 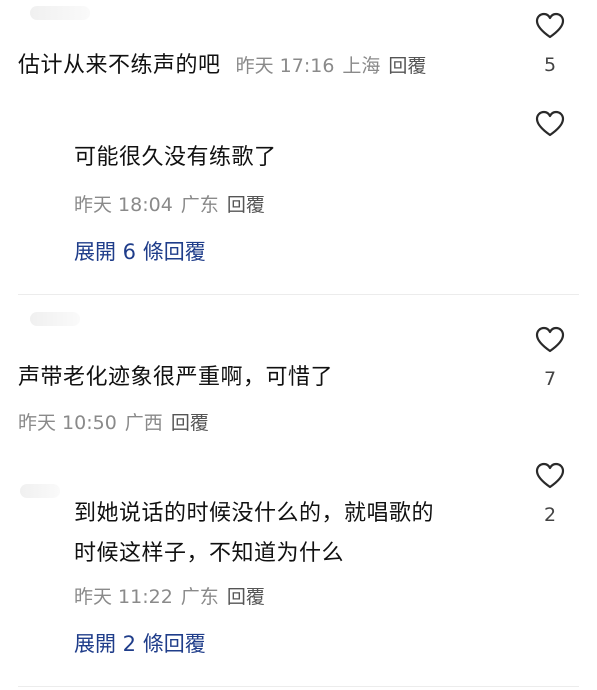 What do you see at coordinates (140, 643) in the screenshot?
I see `expand-replies-link: 展開 2 條回覆` at bounding box center [140, 643].